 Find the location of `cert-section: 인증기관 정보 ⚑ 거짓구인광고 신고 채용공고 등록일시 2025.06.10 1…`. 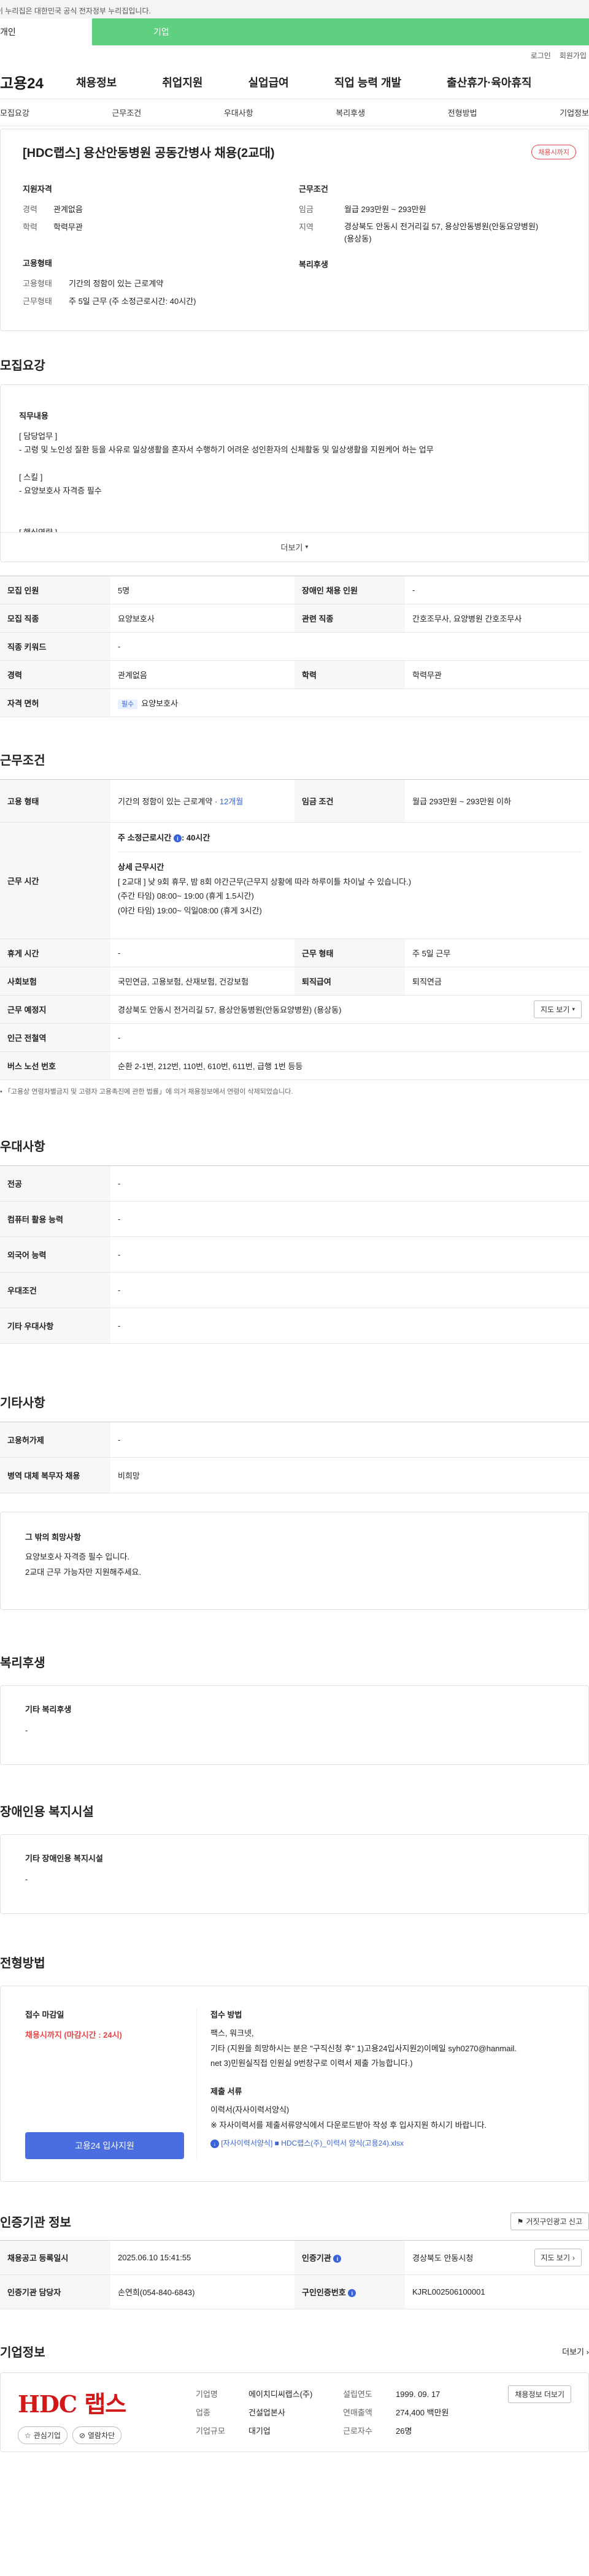

cert-section: 인증기관 정보 ⚑ 거짓구인광고 신고 채용공고 등록일시 2025.06.10 1… is located at coordinates (294, 2260).